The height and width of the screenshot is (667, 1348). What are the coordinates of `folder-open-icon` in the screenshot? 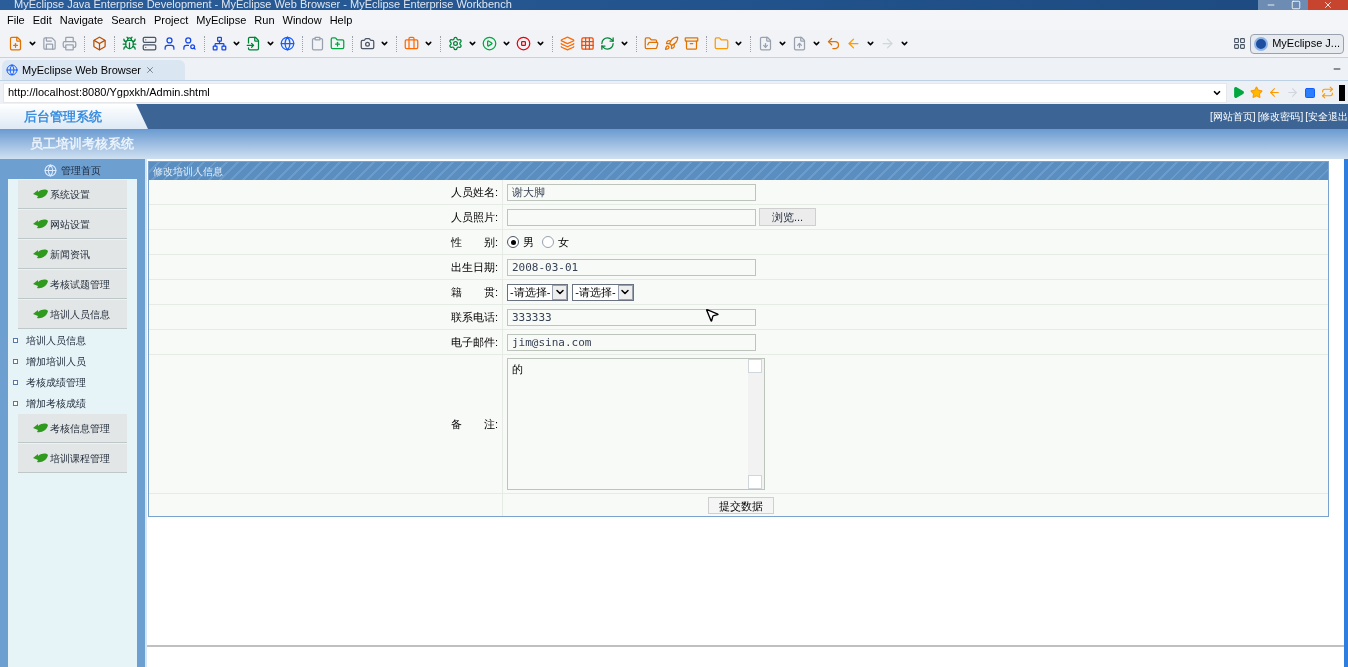 It's located at (651, 43).